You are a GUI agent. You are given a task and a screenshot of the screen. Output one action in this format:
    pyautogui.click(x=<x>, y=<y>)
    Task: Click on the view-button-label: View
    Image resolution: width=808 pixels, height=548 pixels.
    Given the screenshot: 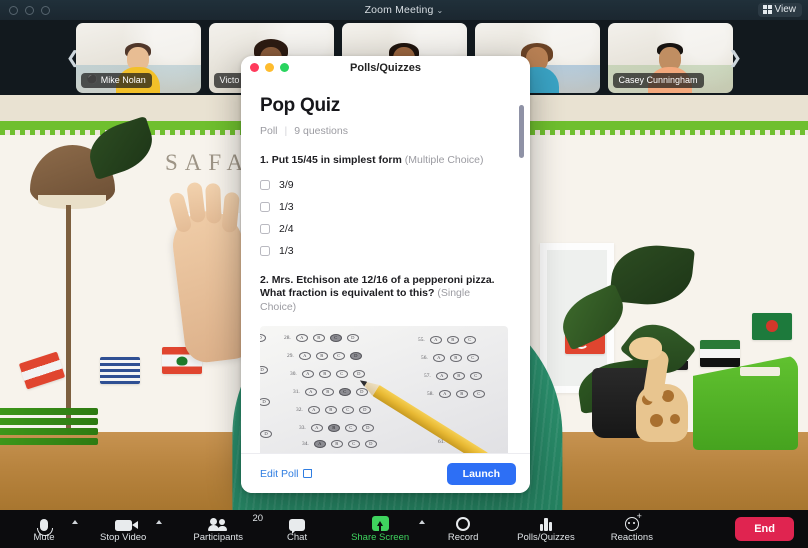 What is the action you would take?
    pyautogui.click(x=785, y=9)
    